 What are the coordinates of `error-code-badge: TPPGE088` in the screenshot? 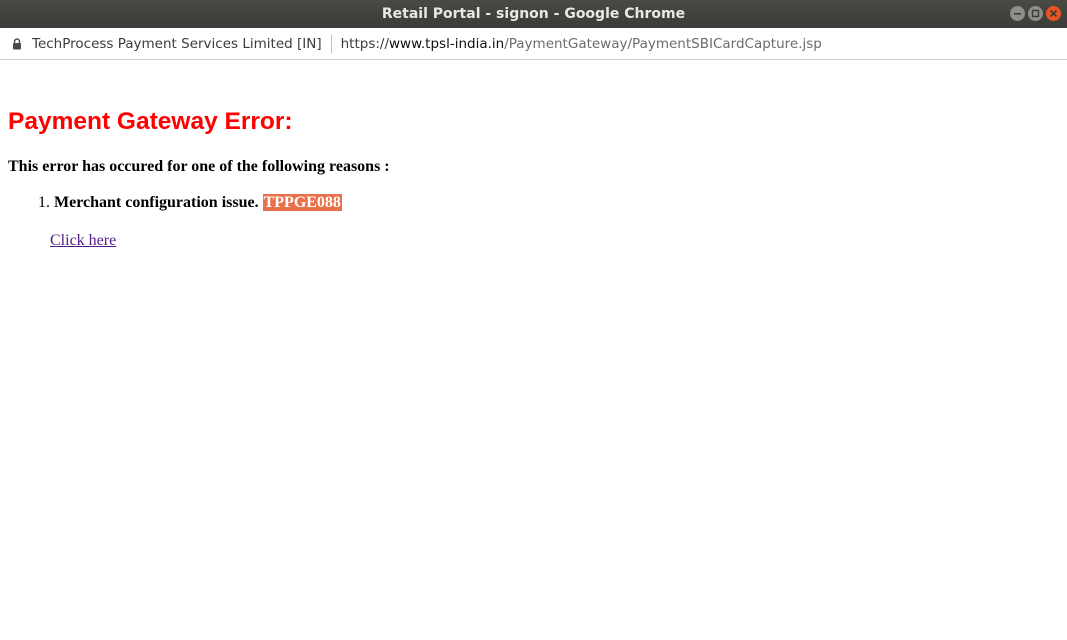 It's located at (302, 202).